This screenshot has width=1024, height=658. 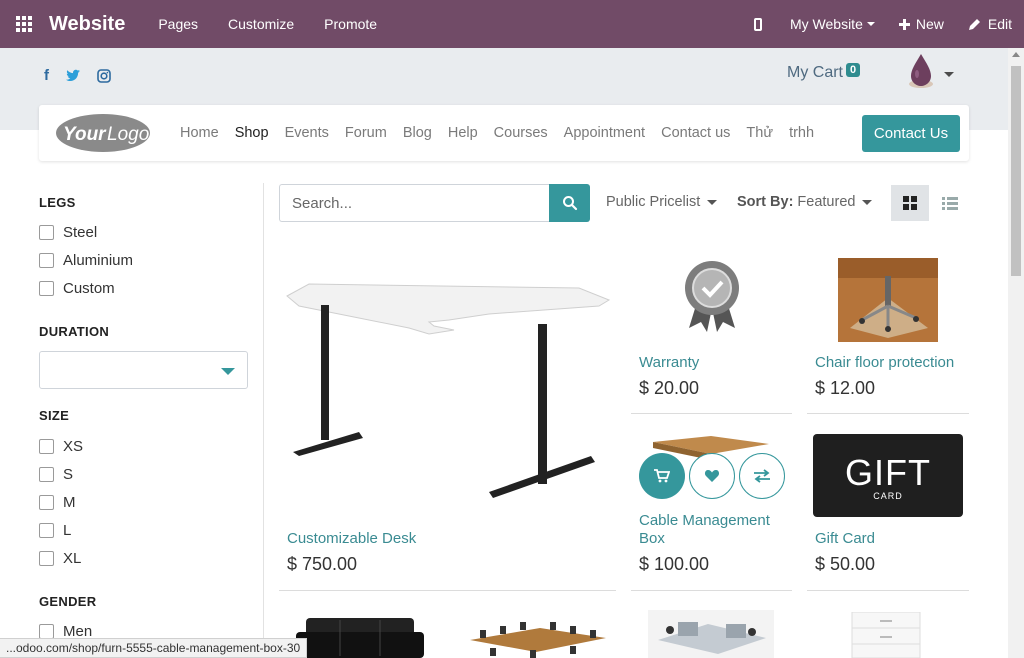 I want to click on filter-option: XL, so click(x=144, y=558).